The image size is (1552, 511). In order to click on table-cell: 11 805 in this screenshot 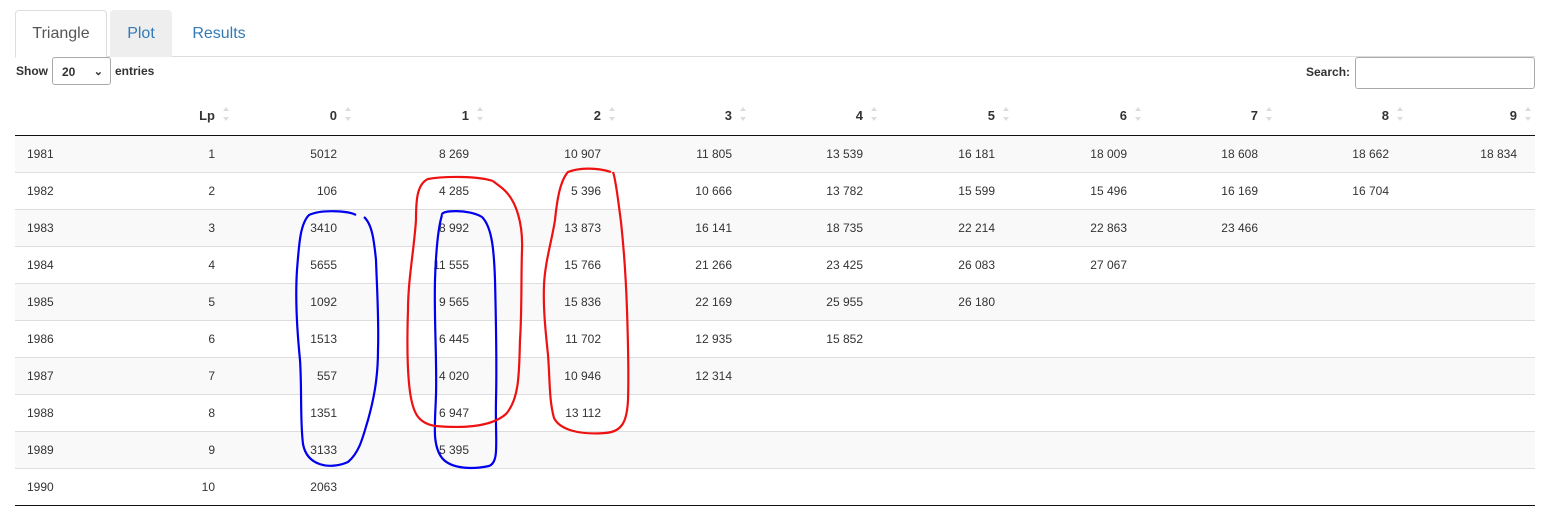, I will do `click(684, 153)`.